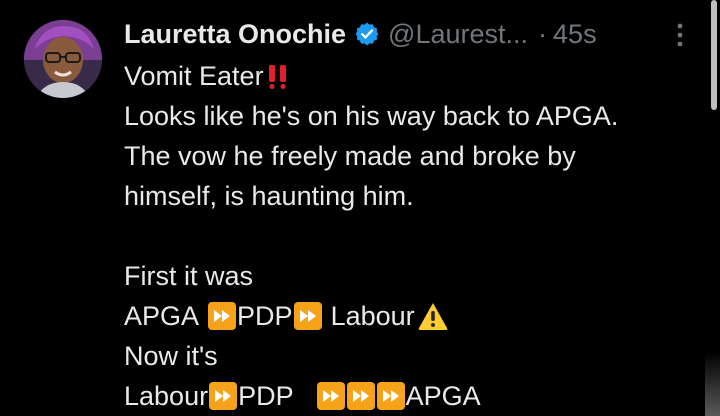 This screenshot has height=416, width=720. What do you see at coordinates (714, 55) in the screenshot?
I see `scrollbar-thumb` at bounding box center [714, 55].